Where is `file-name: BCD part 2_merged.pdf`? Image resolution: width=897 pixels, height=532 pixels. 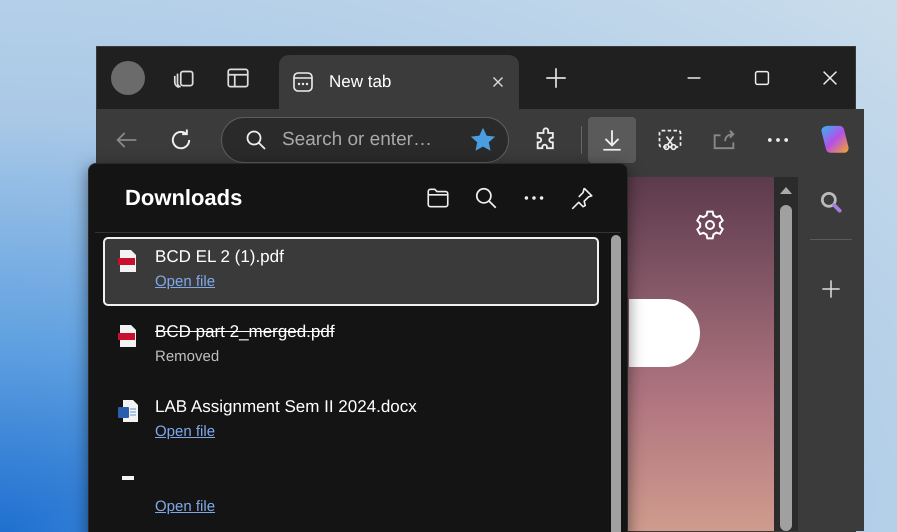 file-name: BCD part 2_merged.pdf is located at coordinates (245, 332).